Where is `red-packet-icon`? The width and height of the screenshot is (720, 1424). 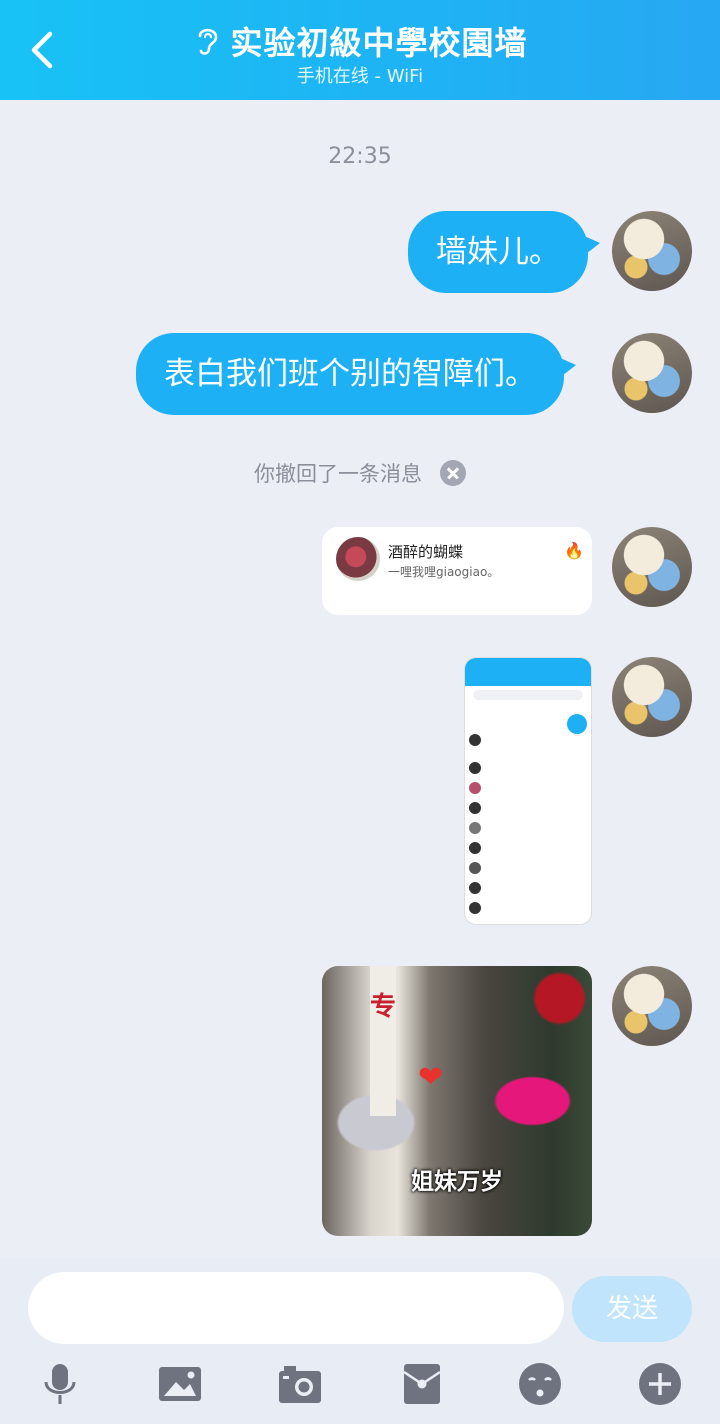 red-packet-icon is located at coordinates (422, 1384).